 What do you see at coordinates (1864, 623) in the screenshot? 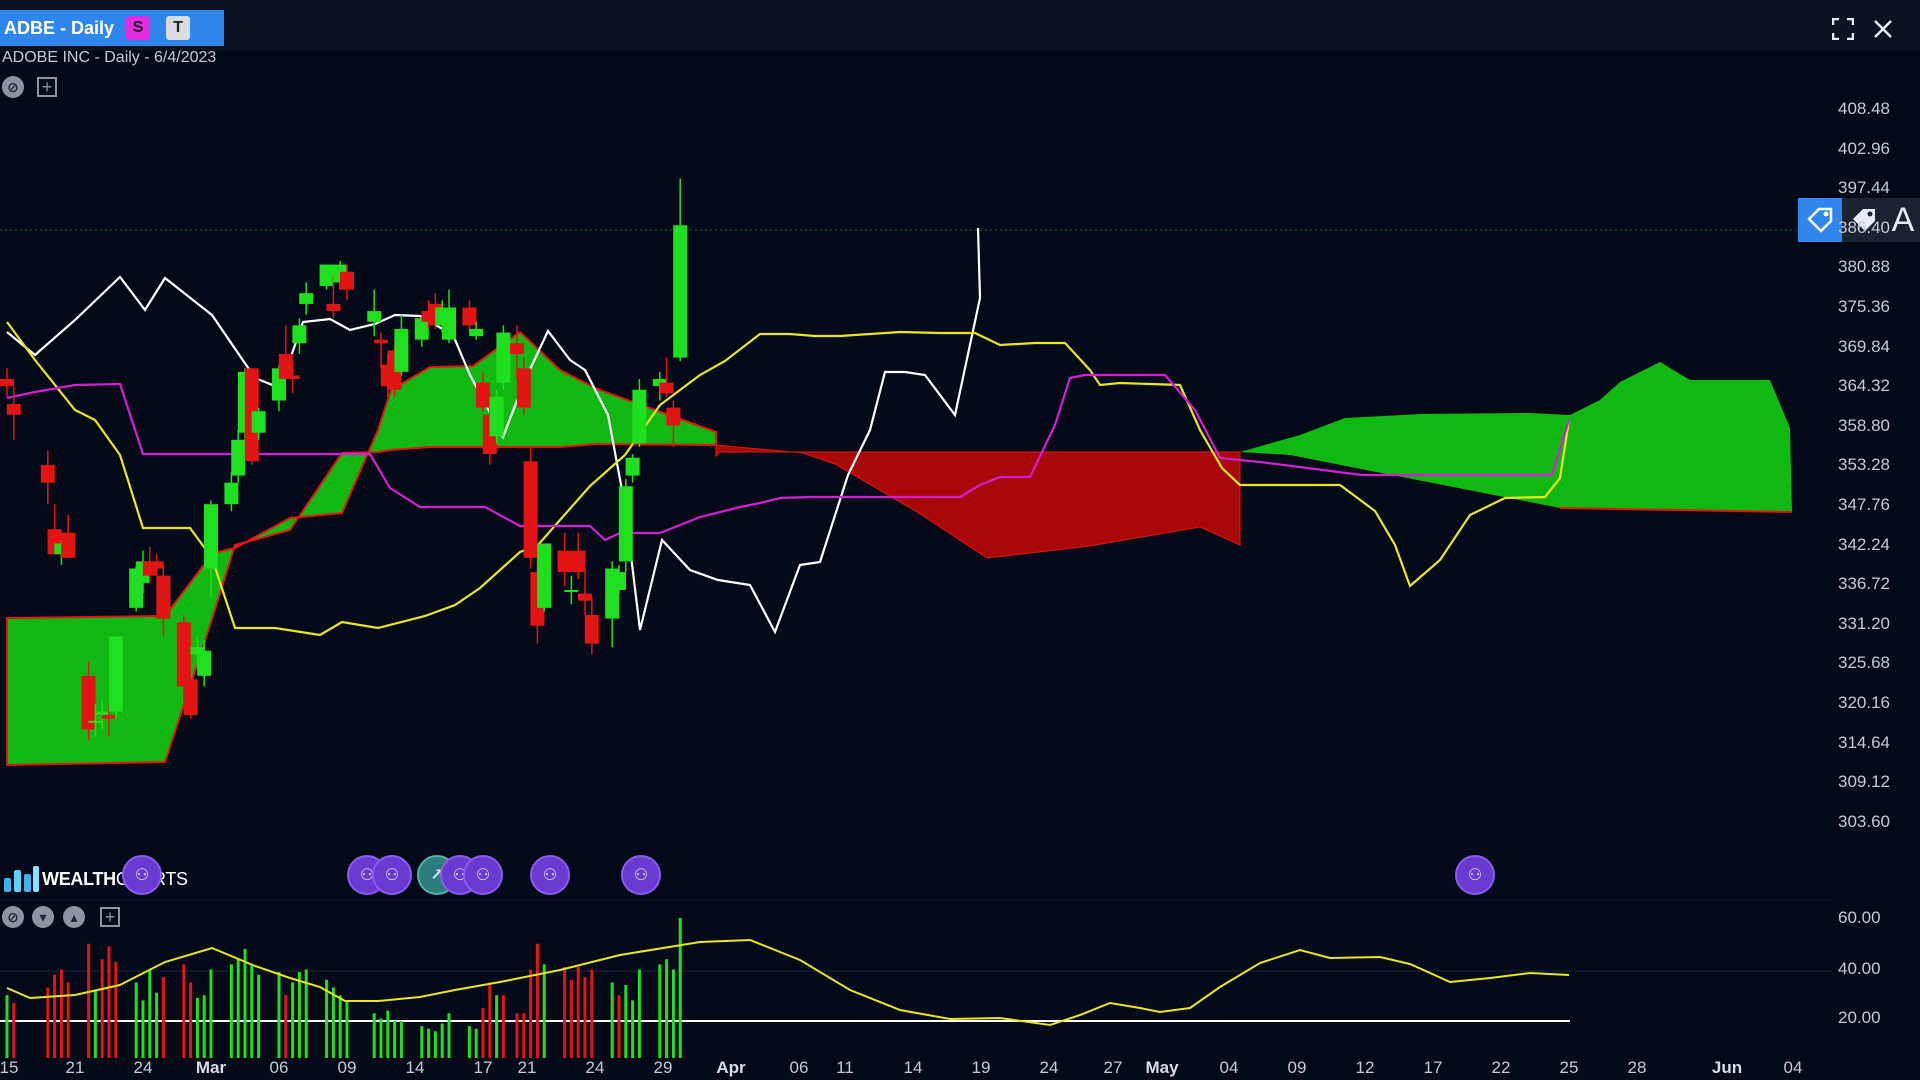
I see `price-tick-label: 331.20` at bounding box center [1864, 623].